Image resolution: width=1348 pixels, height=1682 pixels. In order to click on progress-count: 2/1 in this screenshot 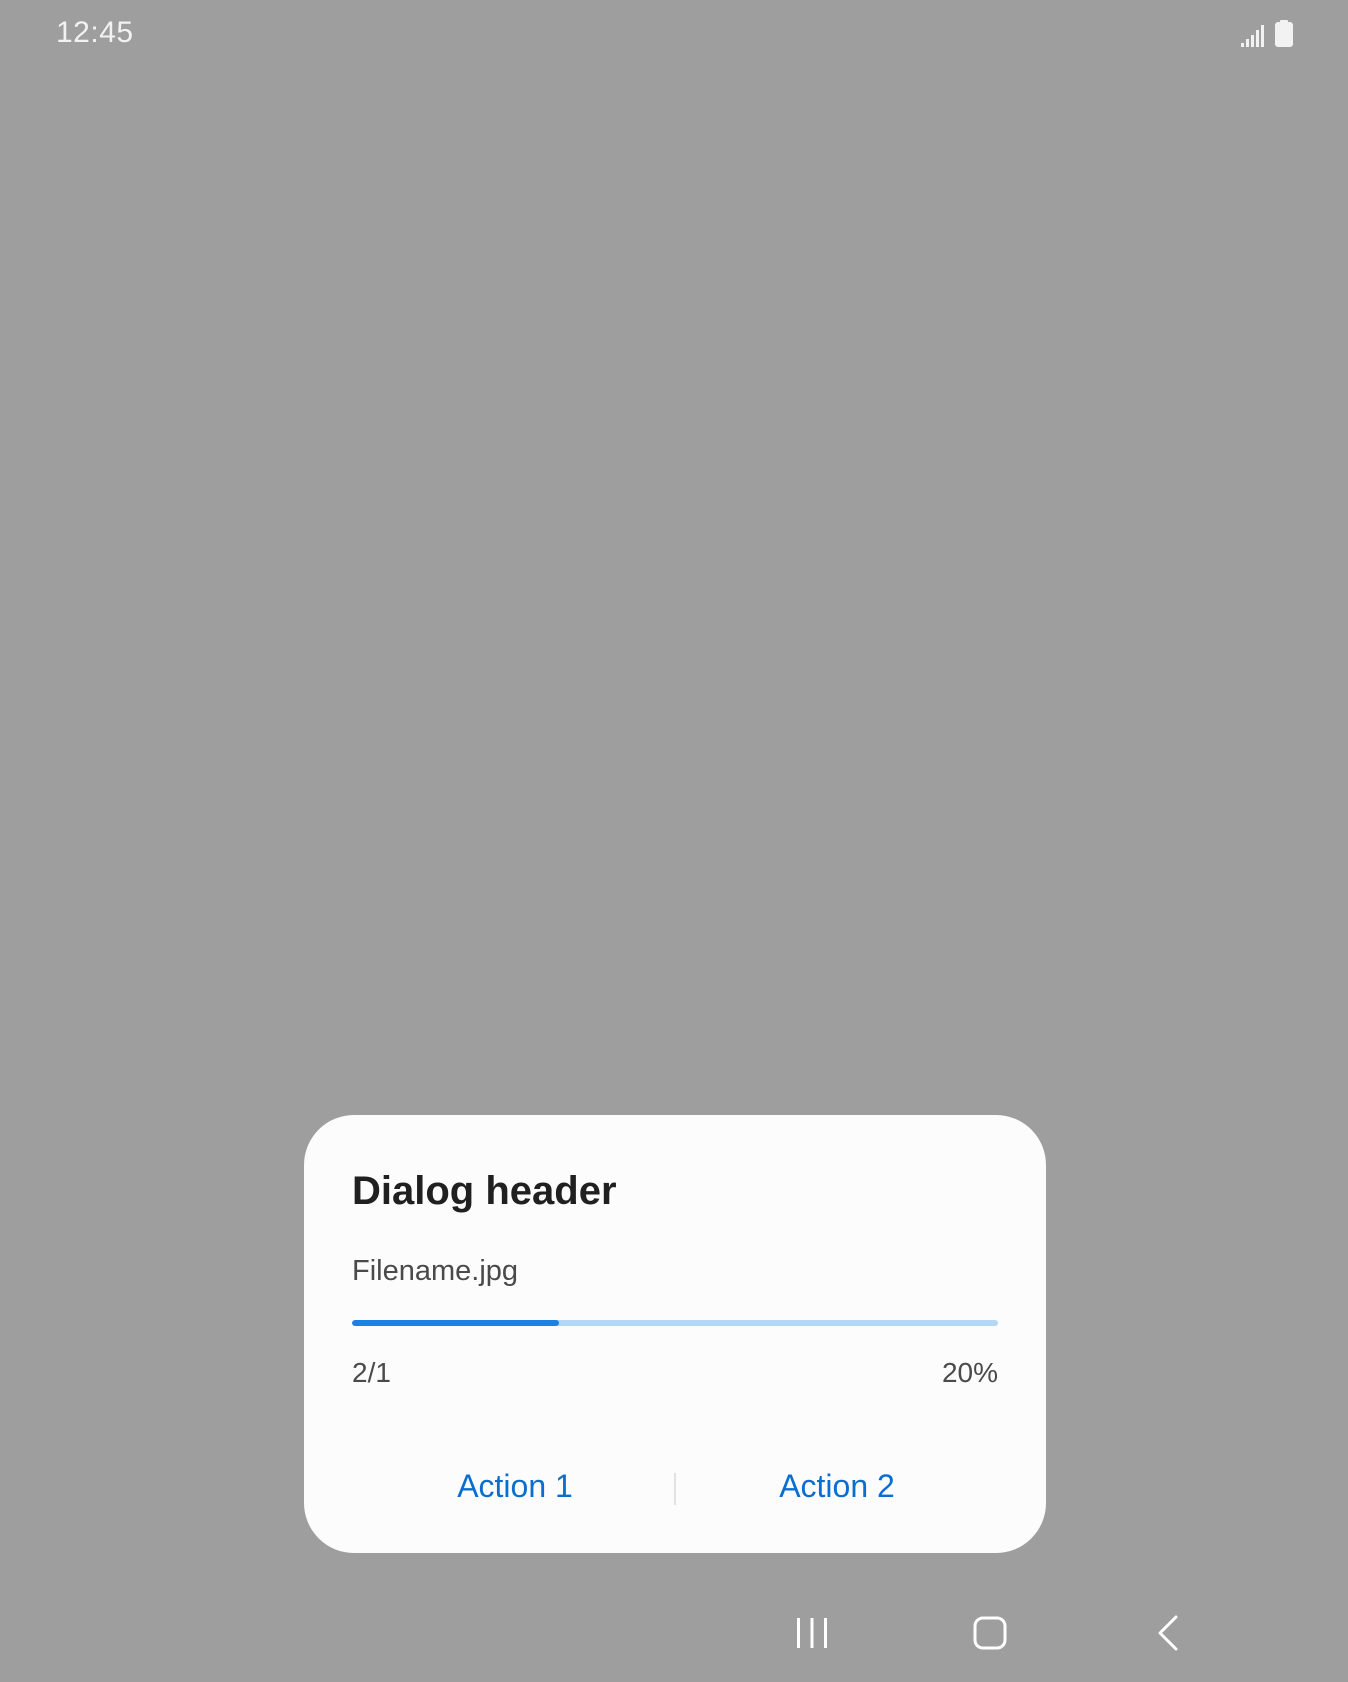, I will do `click(371, 1372)`.